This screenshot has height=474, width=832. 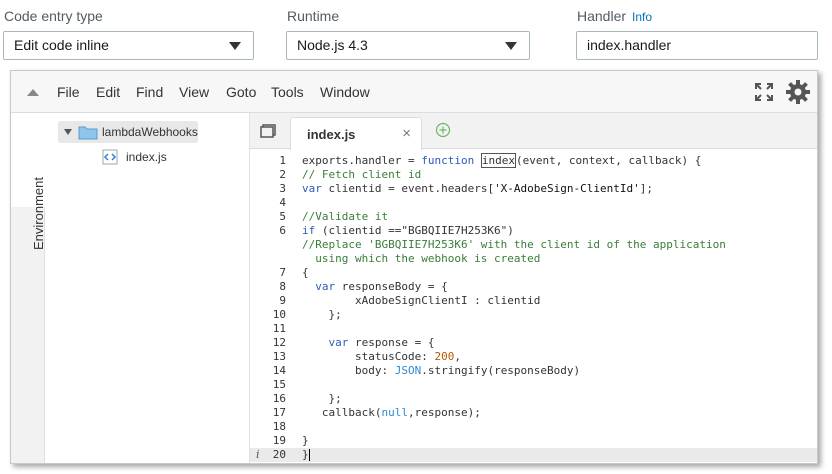 What do you see at coordinates (642, 17) in the screenshot?
I see `handler-info-link: Info` at bounding box center [642, 17].